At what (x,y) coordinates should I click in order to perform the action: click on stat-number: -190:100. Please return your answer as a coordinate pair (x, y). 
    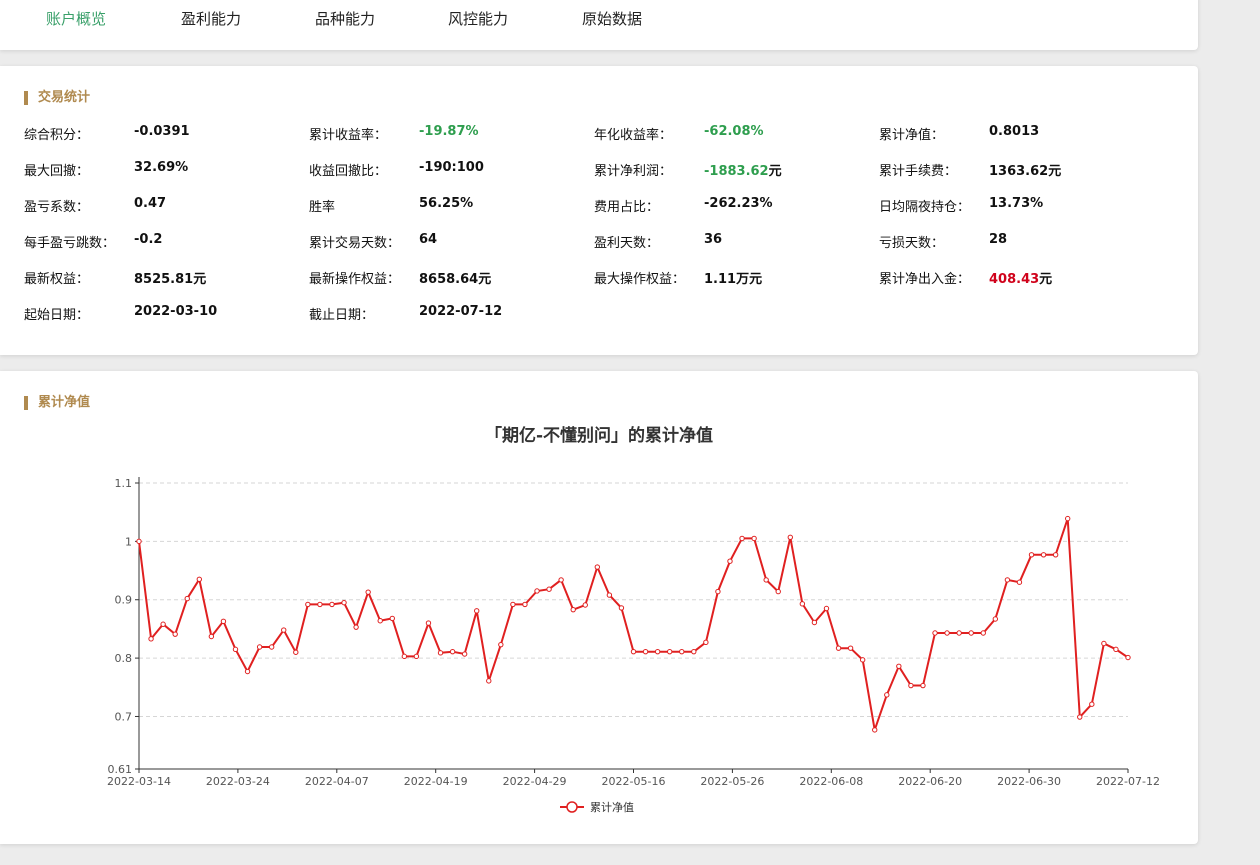
    Looking at the image, I should click on (451, 167).